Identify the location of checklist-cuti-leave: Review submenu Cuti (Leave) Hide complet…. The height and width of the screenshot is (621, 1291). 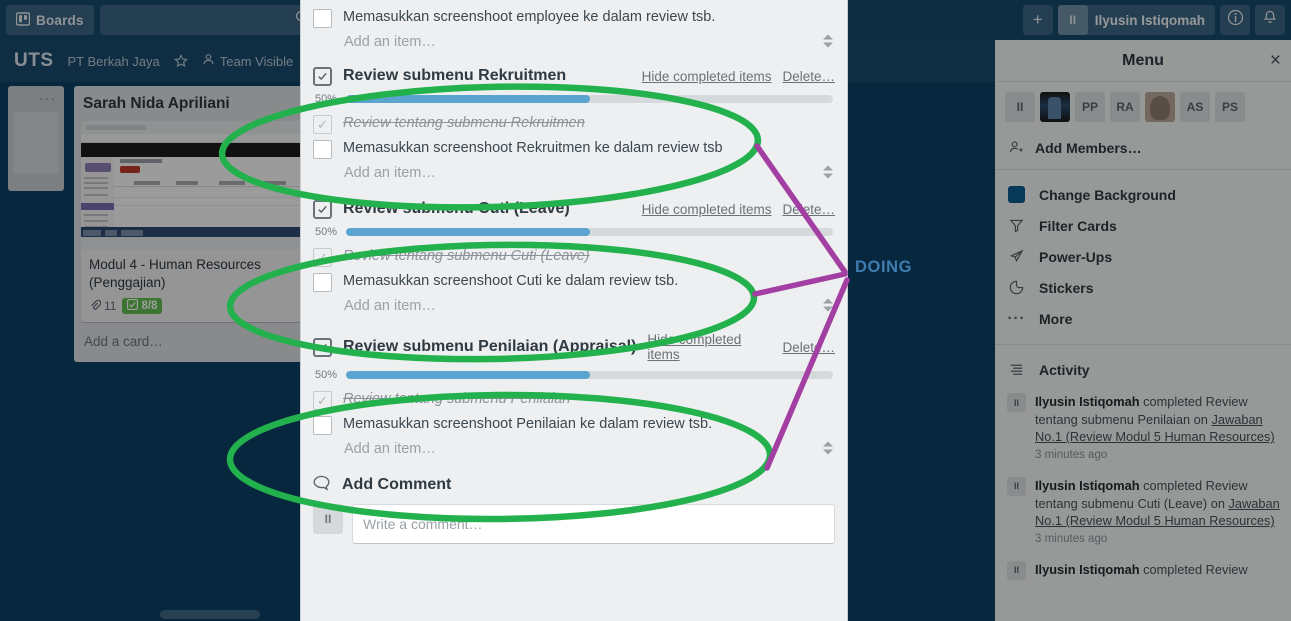
(574, 251).